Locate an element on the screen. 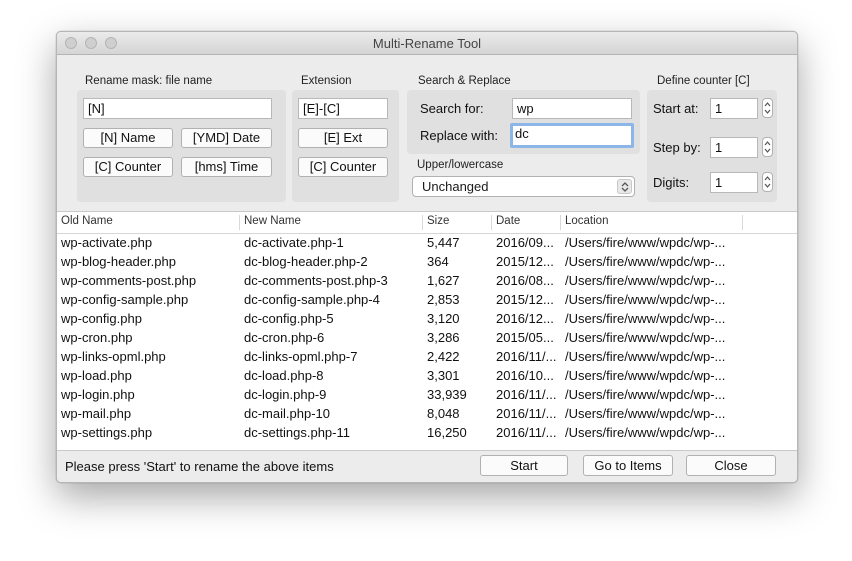 Image resolution: width=852 pixels, height=561 pixels. digits-input: 1 is located at coordinates (734, 182).